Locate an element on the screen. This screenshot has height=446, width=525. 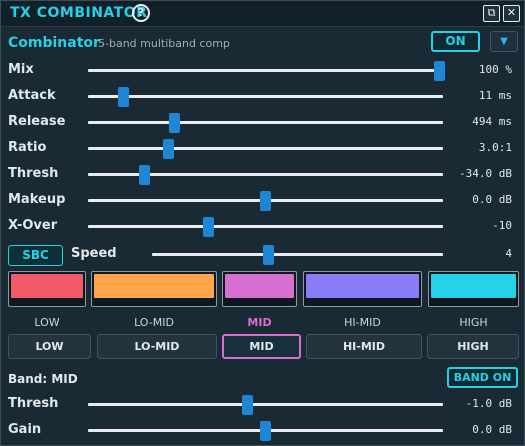
param-row-mix: Mix 100 % is located at coordinates (262, 70).